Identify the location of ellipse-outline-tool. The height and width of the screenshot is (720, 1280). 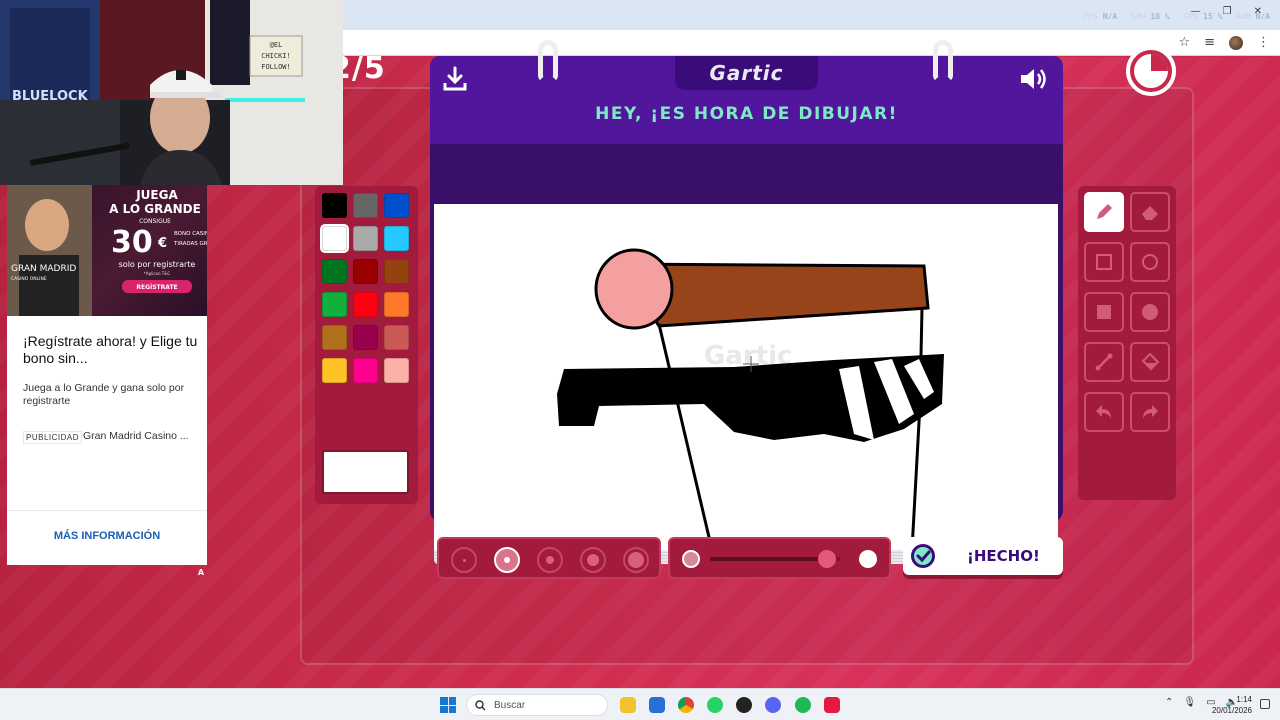
(1150, 262).